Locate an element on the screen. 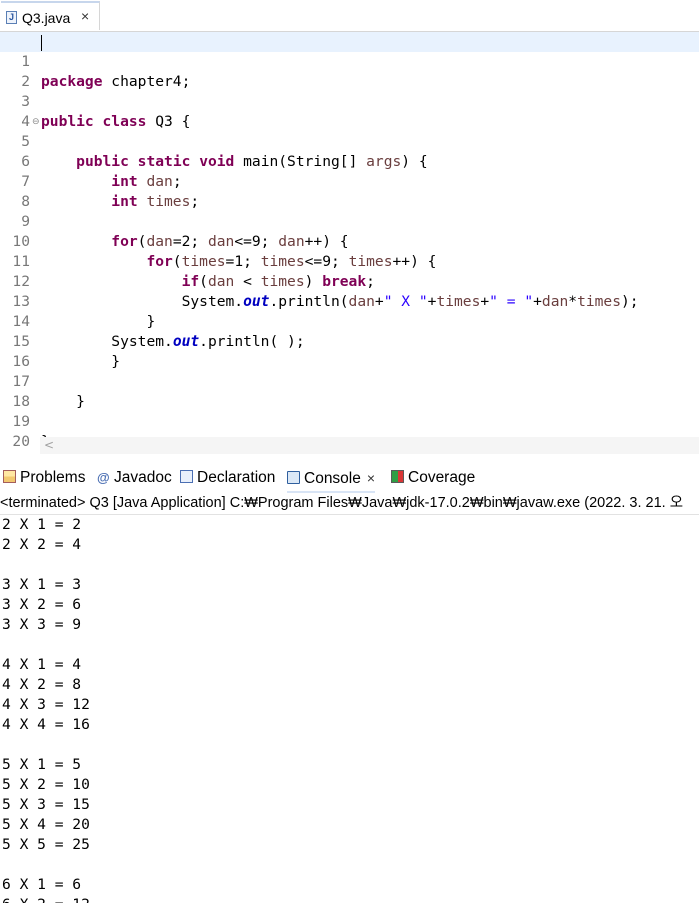 The image size is (699, 903). line-number: 20 is located at coordinates (21, 441).